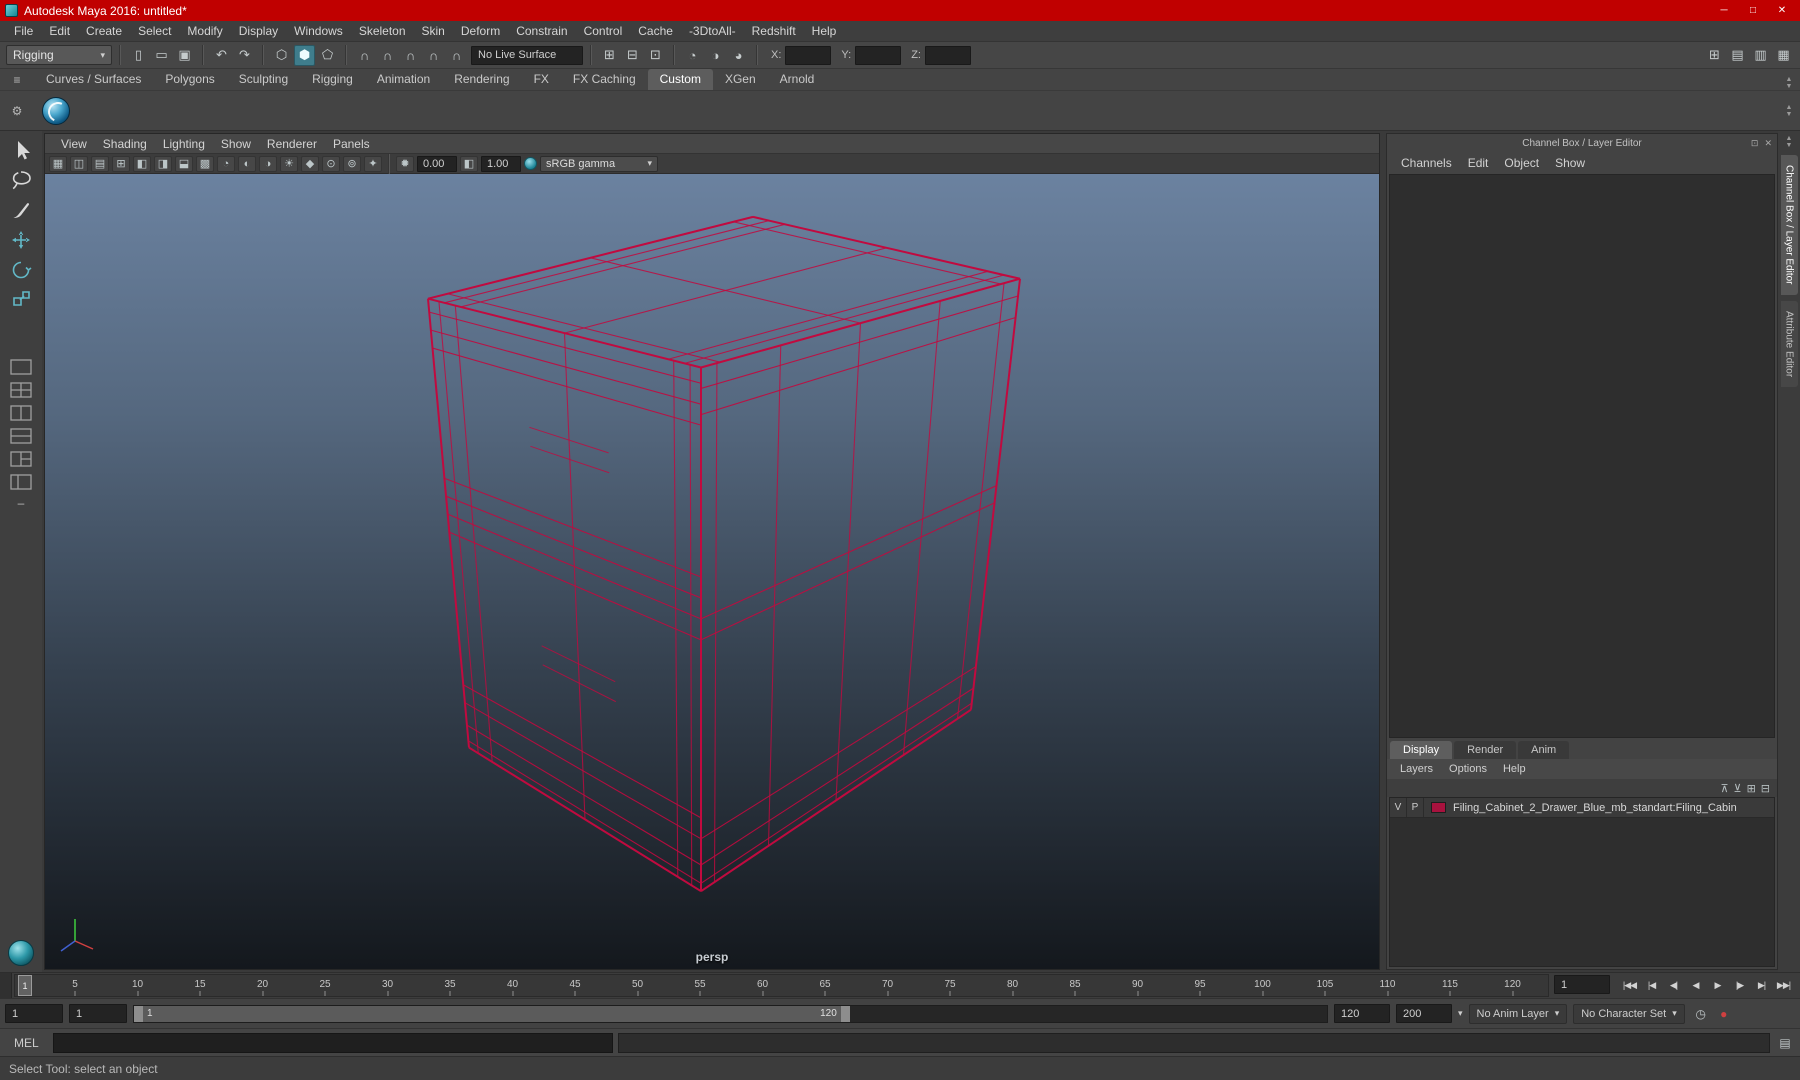 This screenshot has height=1080, width=1800. Describe the element at coordinates (21, 299) in the screenshot. I see `scale-tool` at that location.